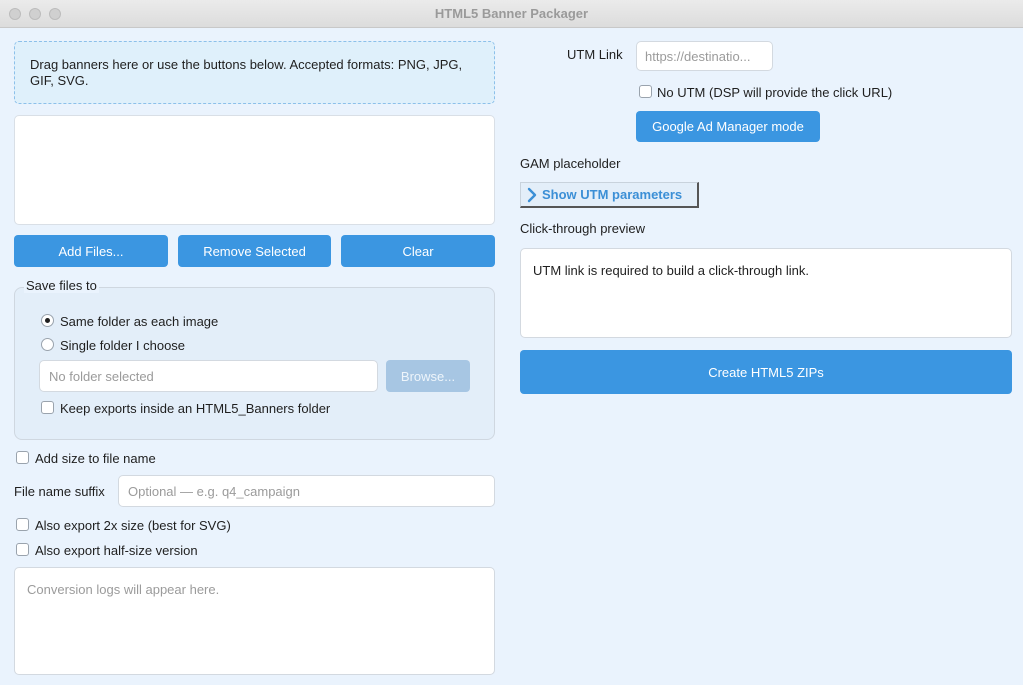  I want to click on keep-inside-checkbox, so click(47, 407).